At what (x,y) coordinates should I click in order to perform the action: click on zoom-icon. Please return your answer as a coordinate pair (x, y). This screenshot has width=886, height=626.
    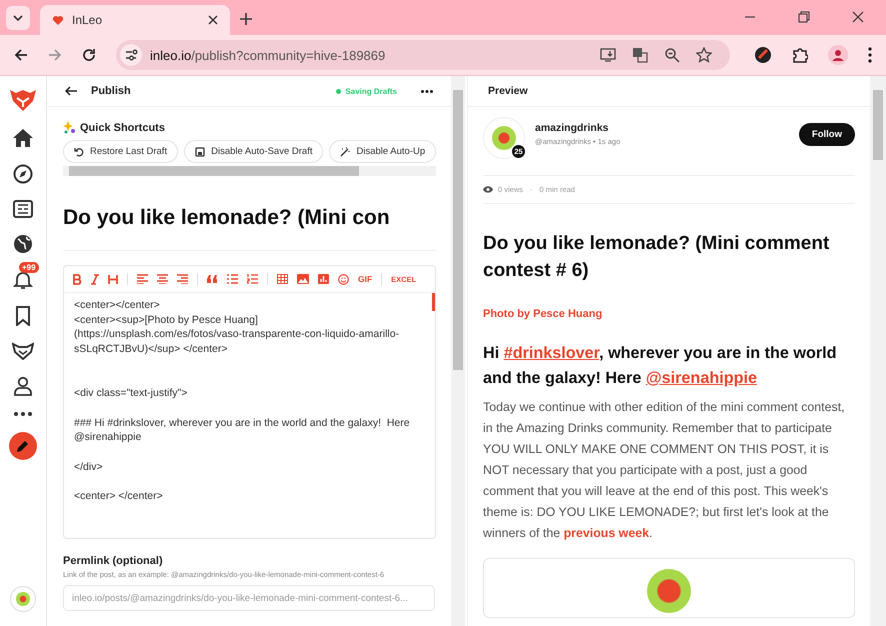
    Looking at the image, I should click on (672, 55).